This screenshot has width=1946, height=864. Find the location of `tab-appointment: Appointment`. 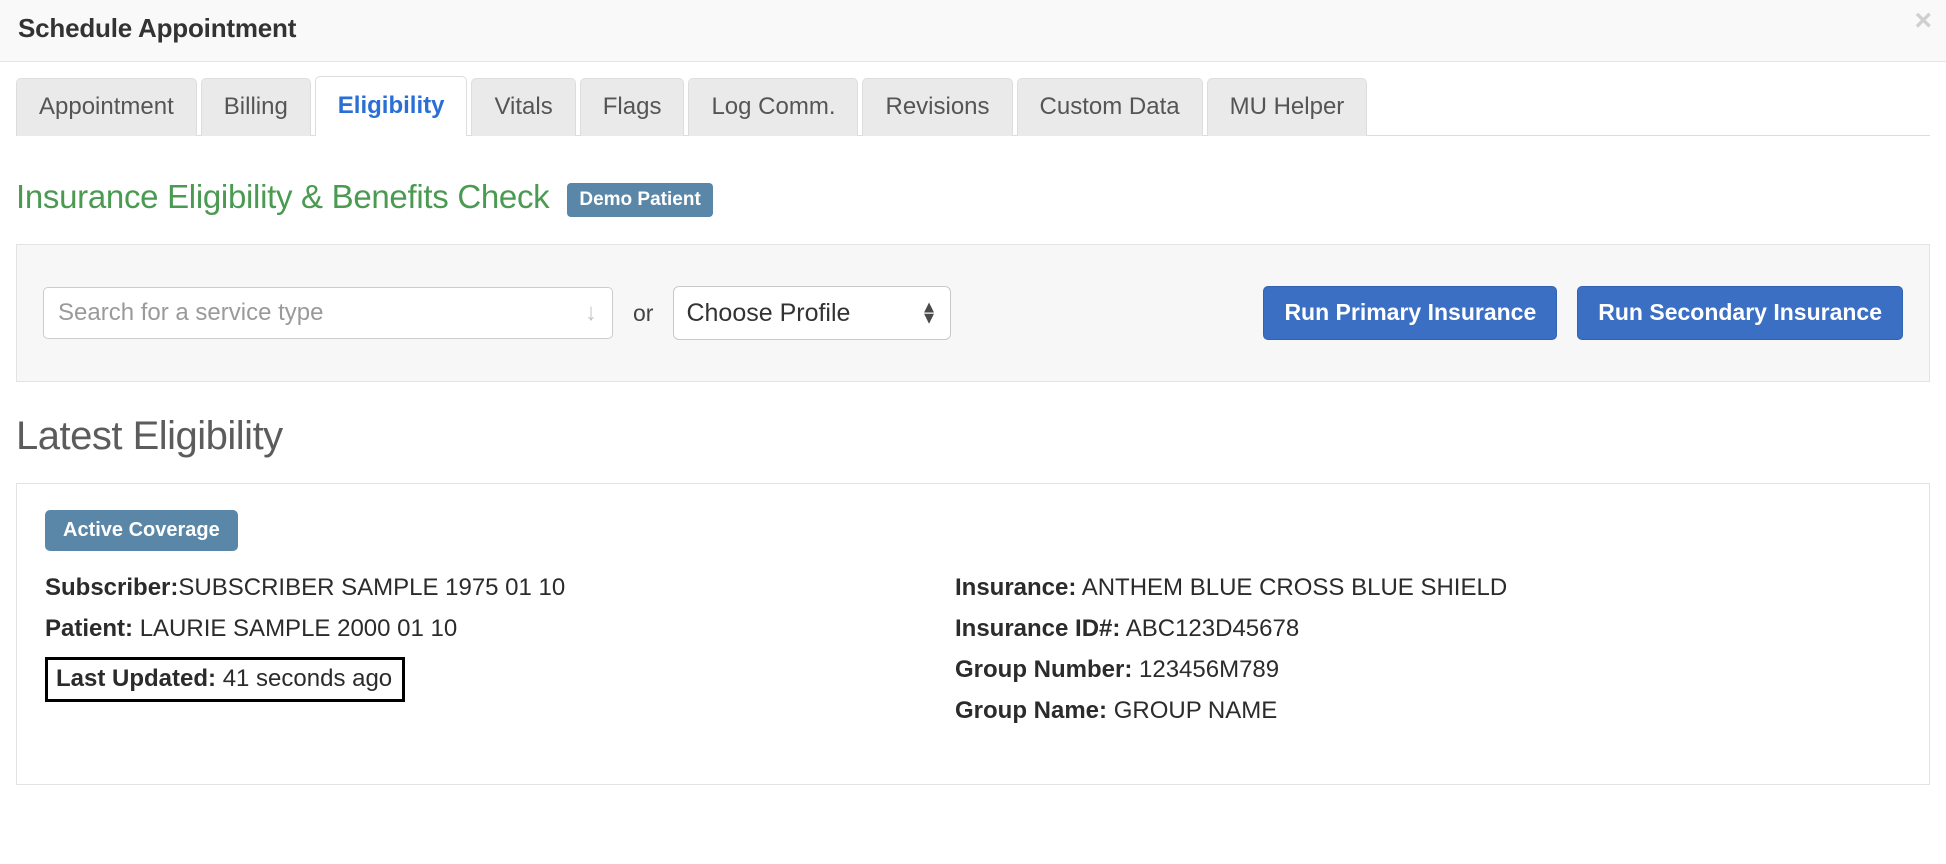

tab-appointment: Appointment is located at coordinates (106, 107).